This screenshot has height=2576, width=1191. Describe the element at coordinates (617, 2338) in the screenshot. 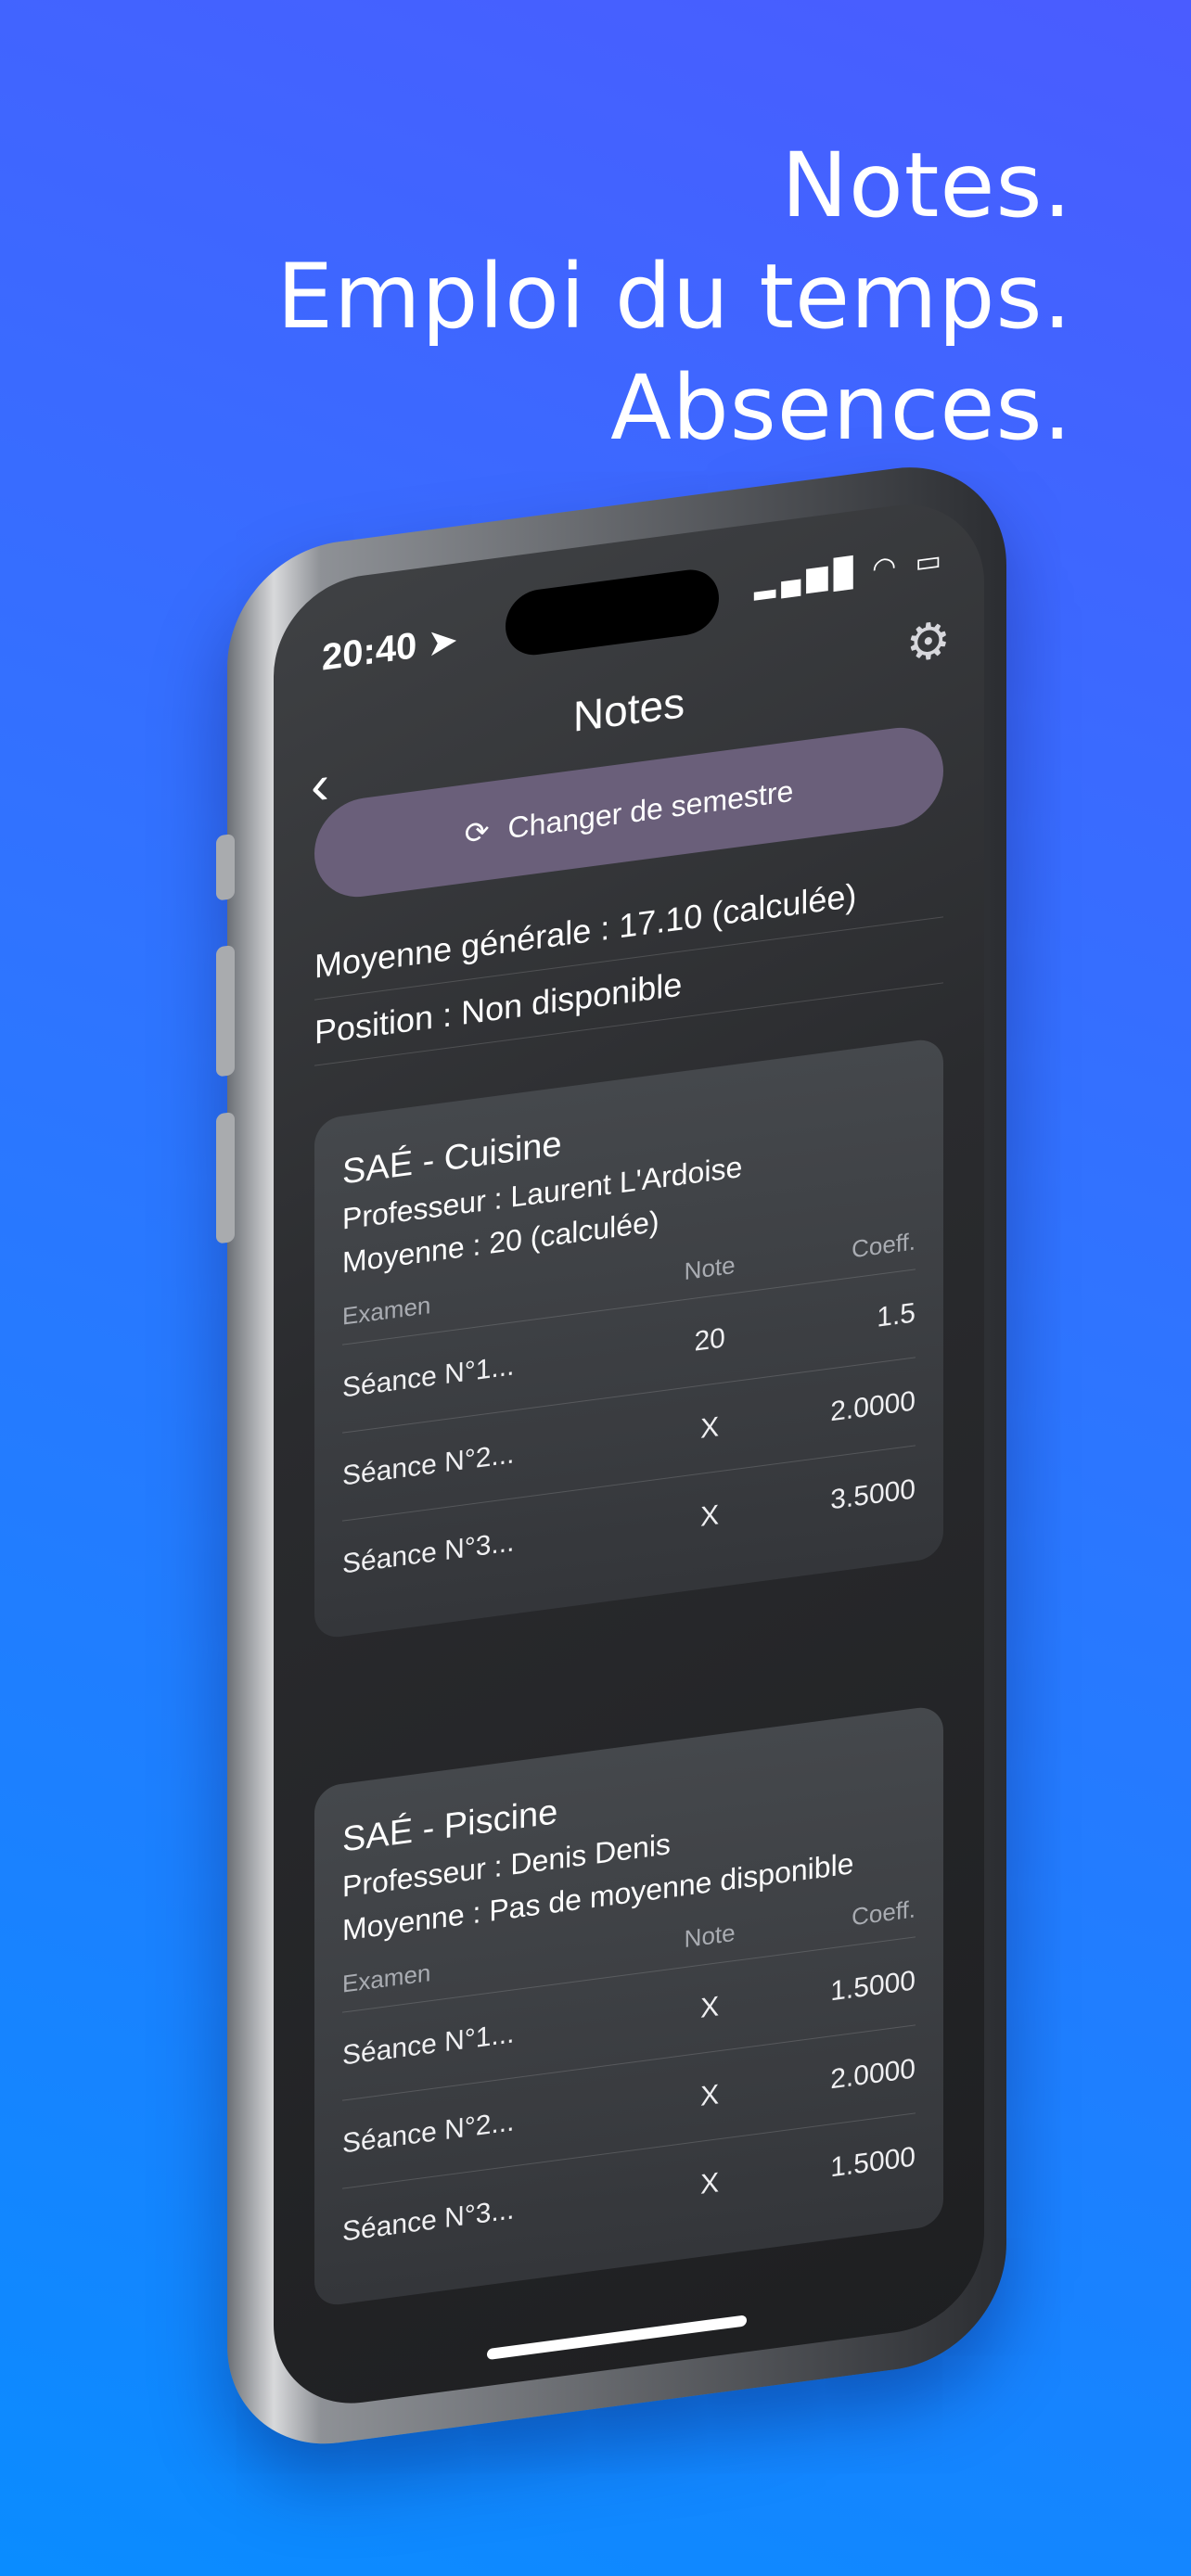

I see `home-indicator` at that location.